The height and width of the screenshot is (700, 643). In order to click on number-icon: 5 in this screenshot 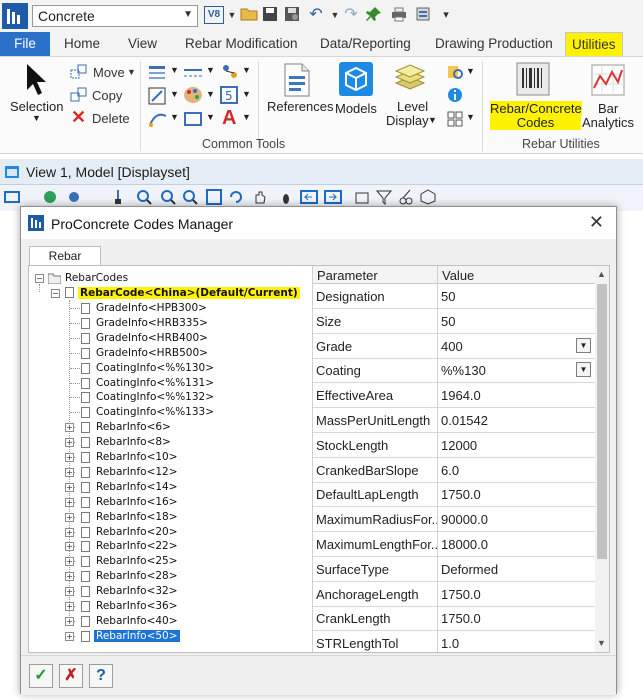, I will do `click(229, 96)`.